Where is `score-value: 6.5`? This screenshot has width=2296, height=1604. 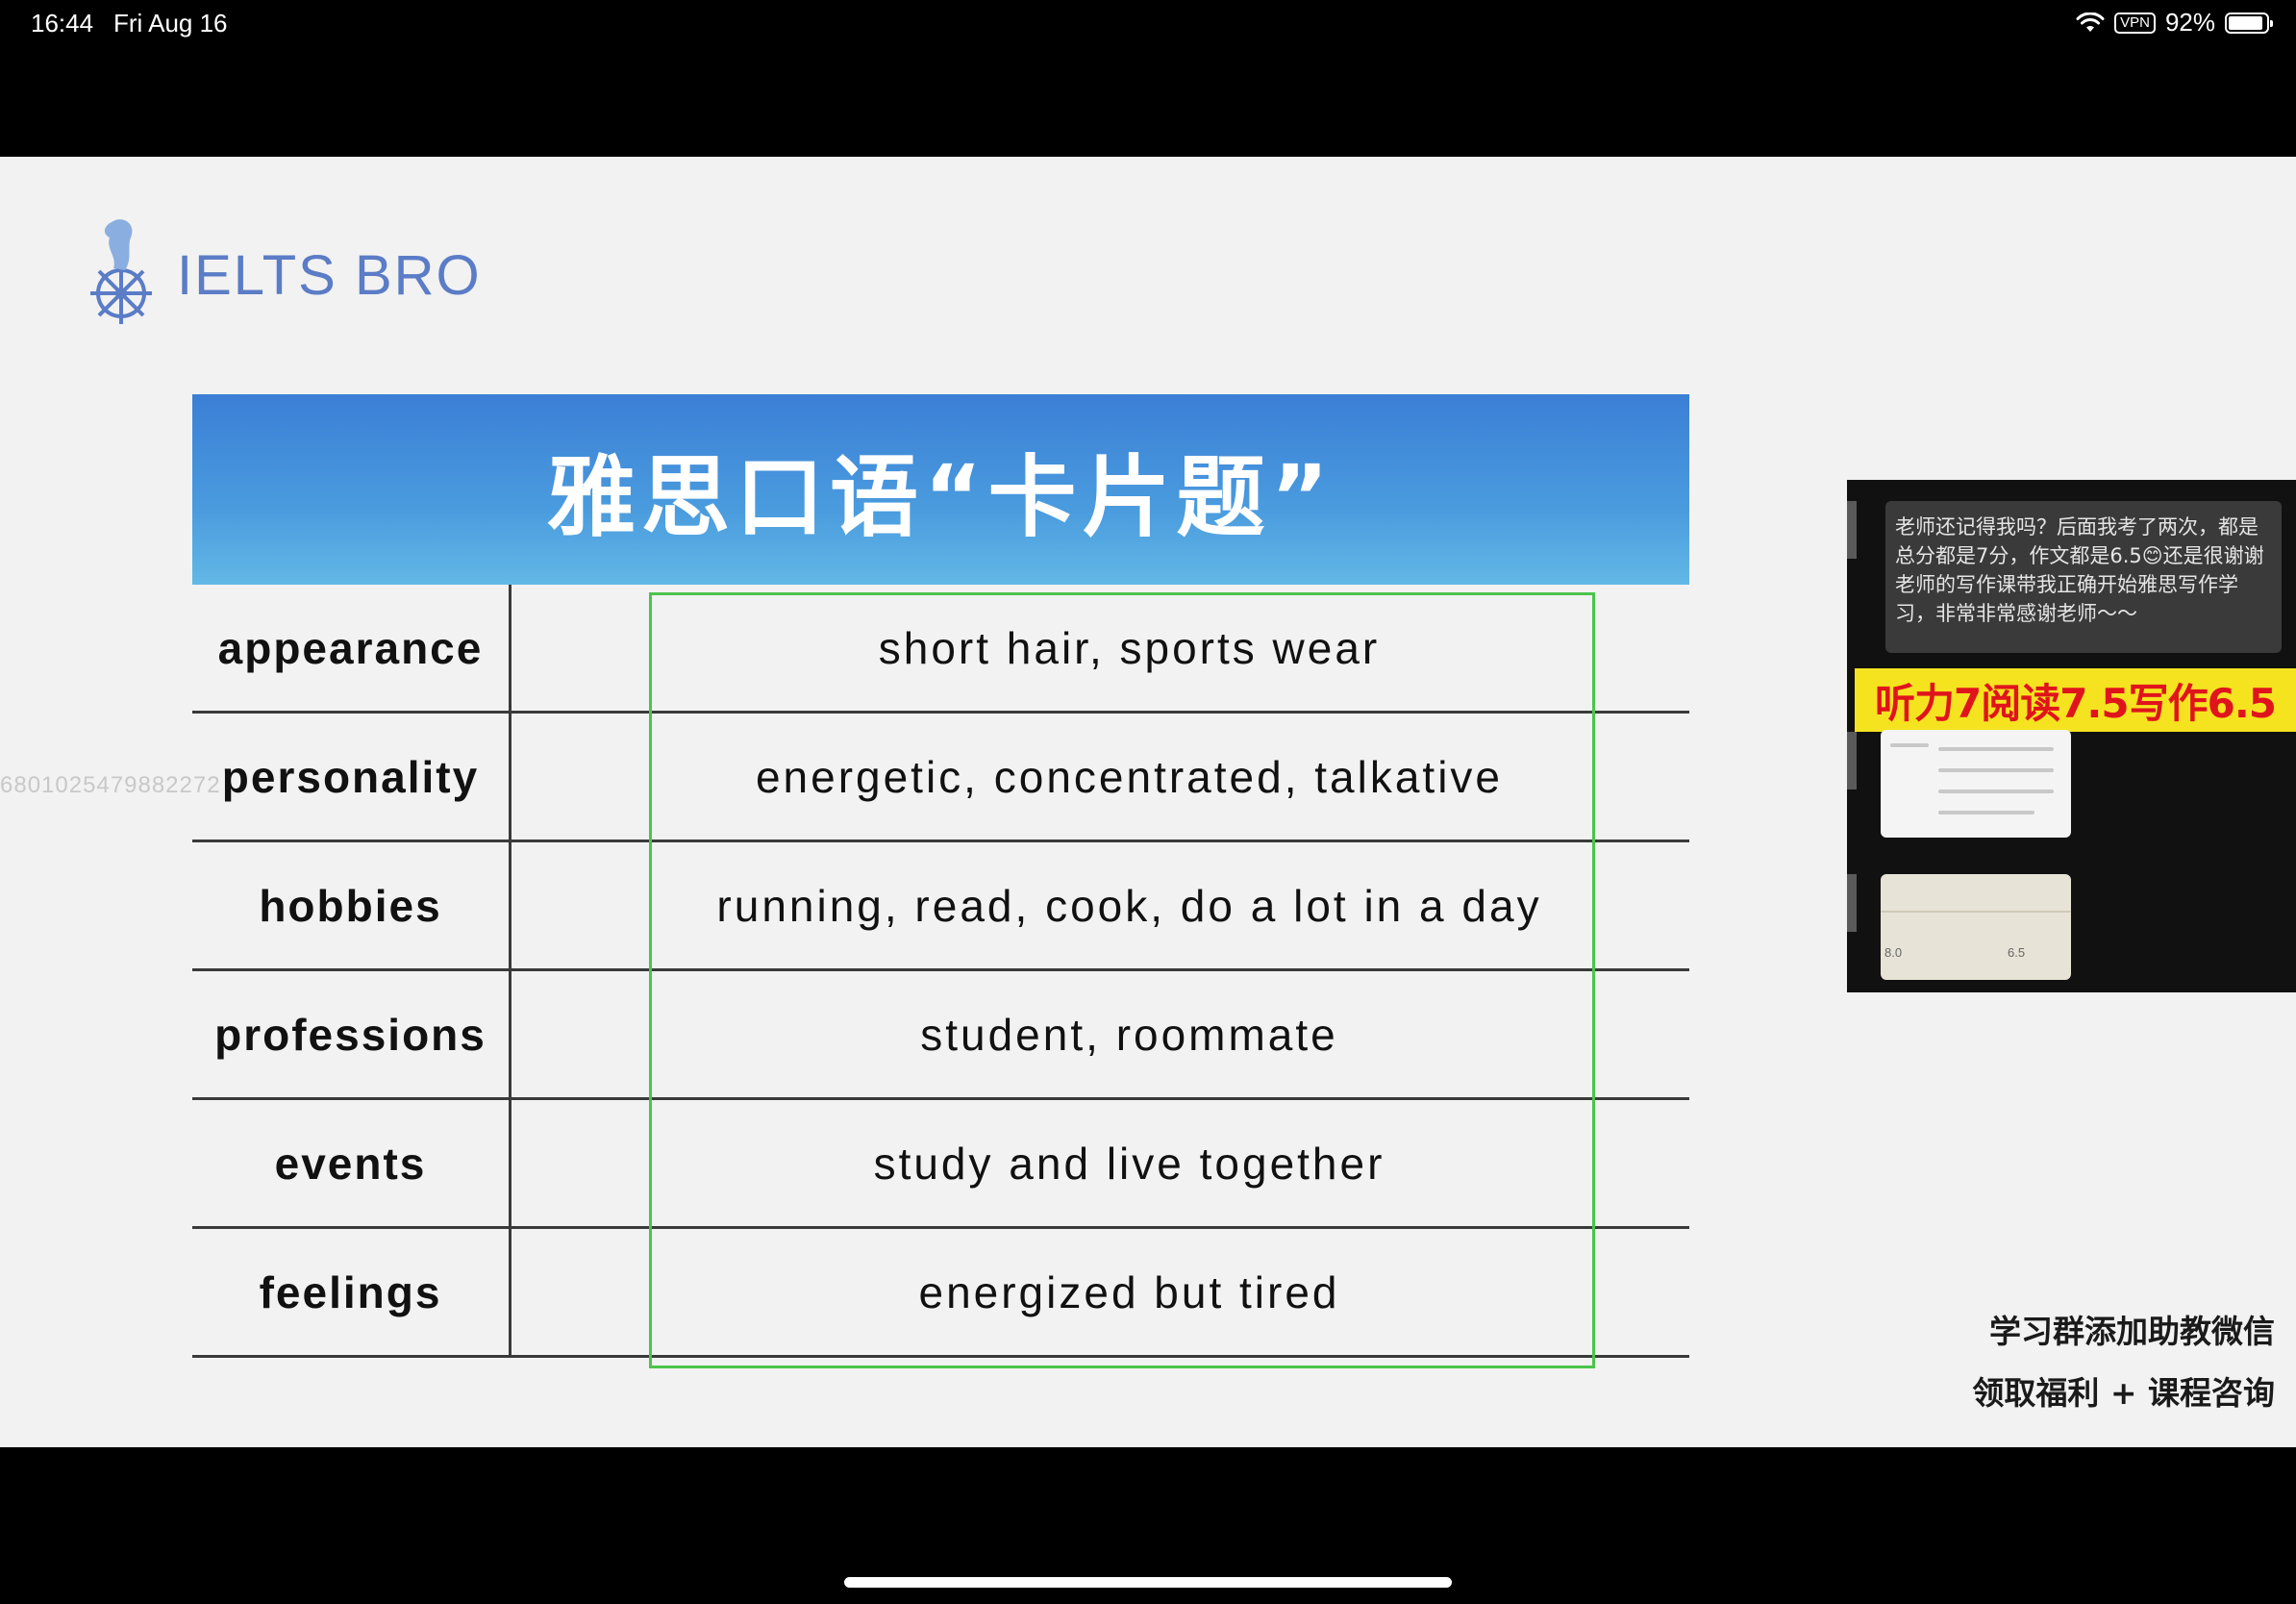
score-value: 6.5 is located at coordinates (2017, 952).